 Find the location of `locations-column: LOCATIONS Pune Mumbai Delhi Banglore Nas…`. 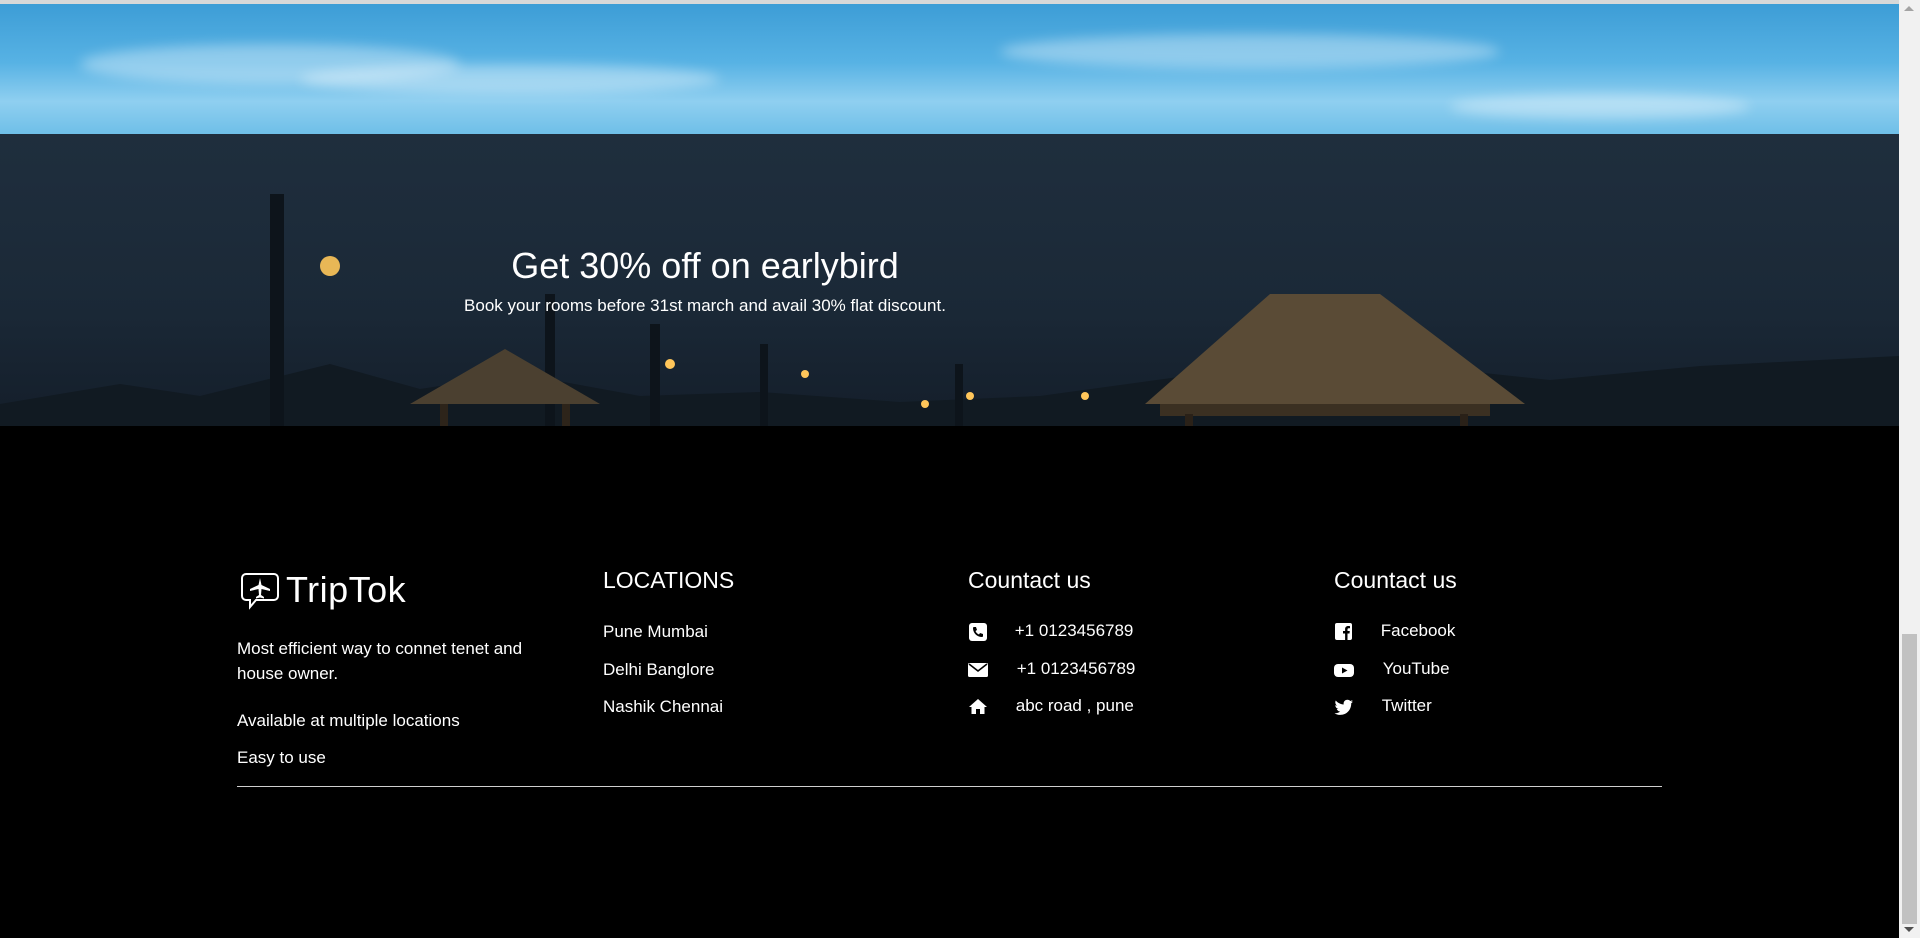

locations-column: LOCATIONS Pune Mumbai Delhi Banglore Nas… is located at coordinates (669, 641).